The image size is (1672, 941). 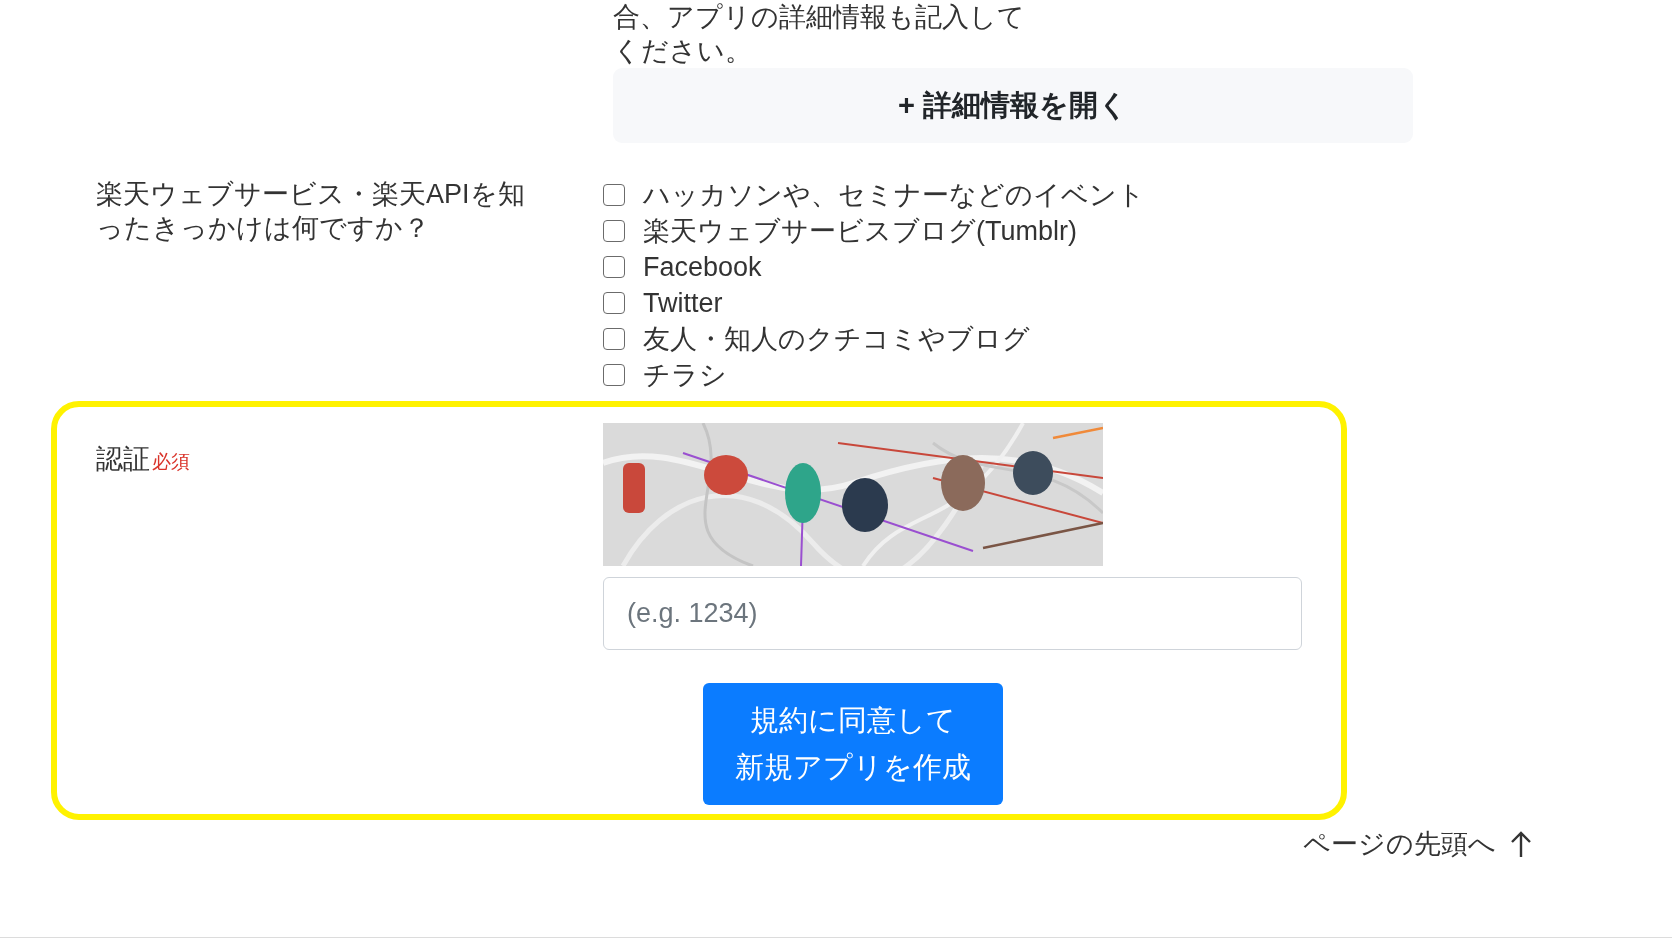 What do you see at coordinates (311, 211) in the screenshot?
I see `question-label: 楽天ウェブサービス・楽天APIを知ったきっかけは何ですか？` at bounding box center [311, 211].